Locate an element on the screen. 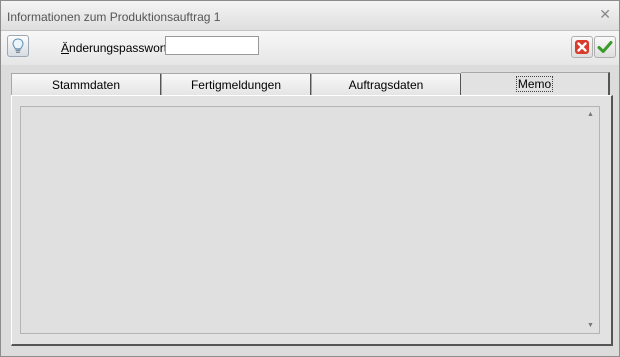 The width and height of the screenshot is (620, 357). title-bar: Informationen zum Produktionsauftrag 1 ✕ is located at coordinates (310, 16).